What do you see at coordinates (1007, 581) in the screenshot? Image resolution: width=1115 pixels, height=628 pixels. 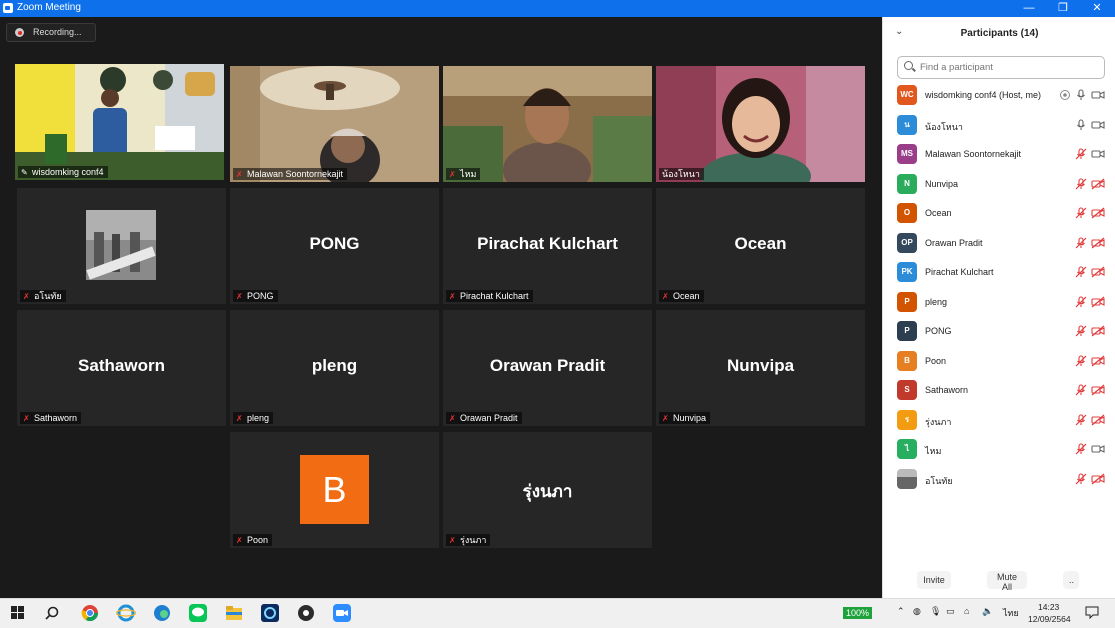 I see `mute-all-button: Mute All` at bounding box center [1007, 581].